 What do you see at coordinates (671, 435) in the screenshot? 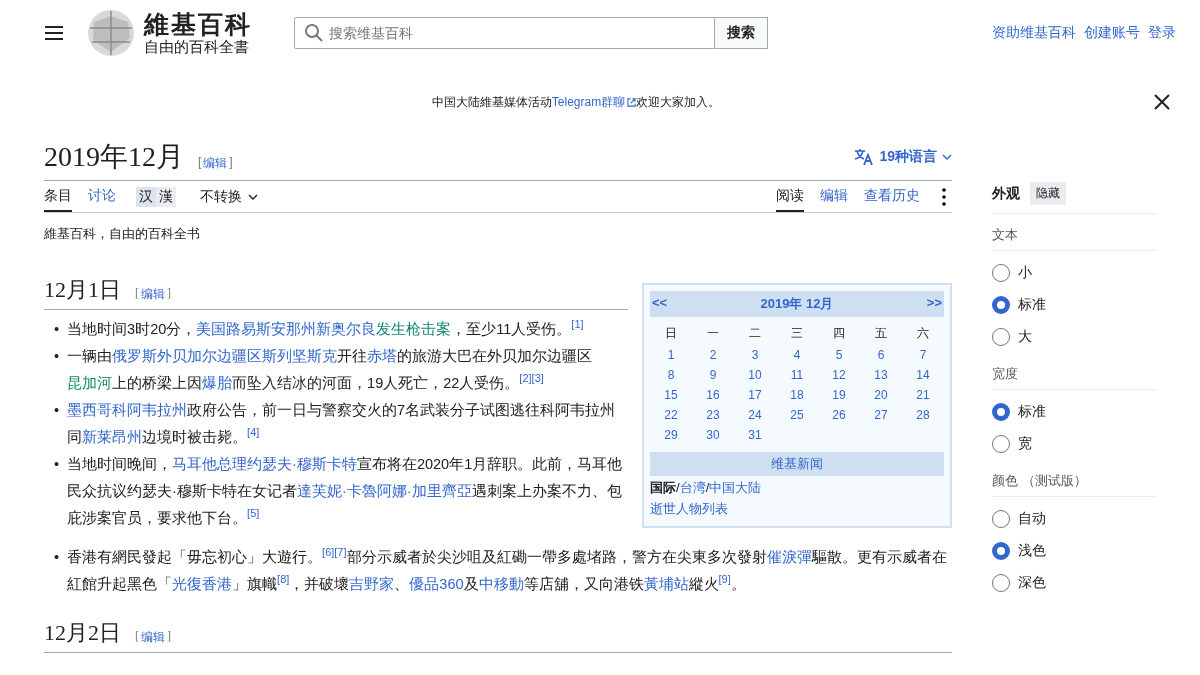
I see `day-link: 29` at bounding box center [671, 435].